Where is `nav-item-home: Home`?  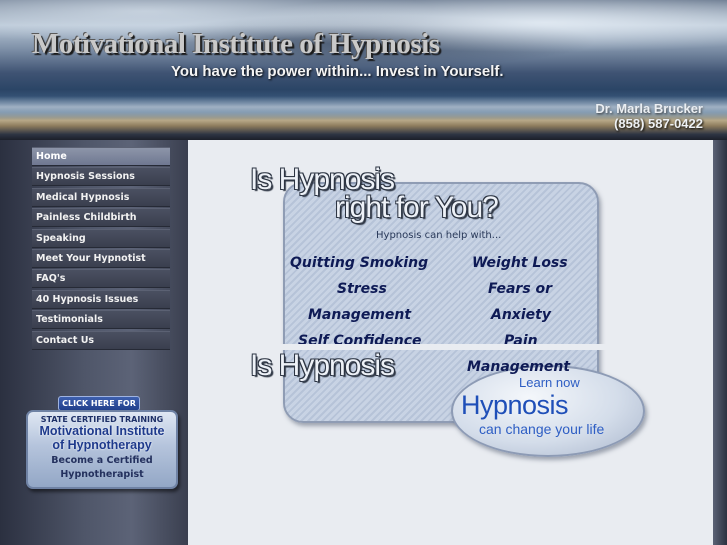 nav-item-home: Home is located at coordinates (101, 156).